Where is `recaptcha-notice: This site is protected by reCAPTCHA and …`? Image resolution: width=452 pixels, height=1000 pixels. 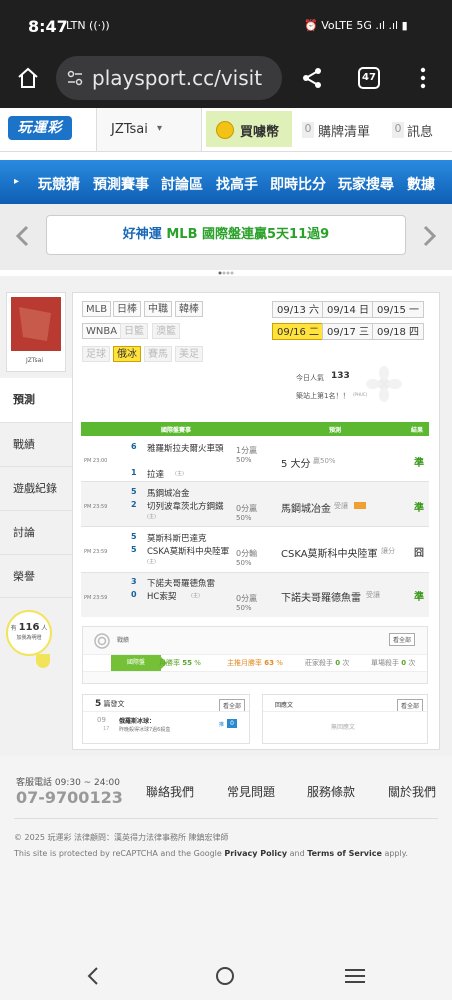
recaptcha-notice: This site is protected by reCAPTCHA and … is located at coordinates (211, 853).